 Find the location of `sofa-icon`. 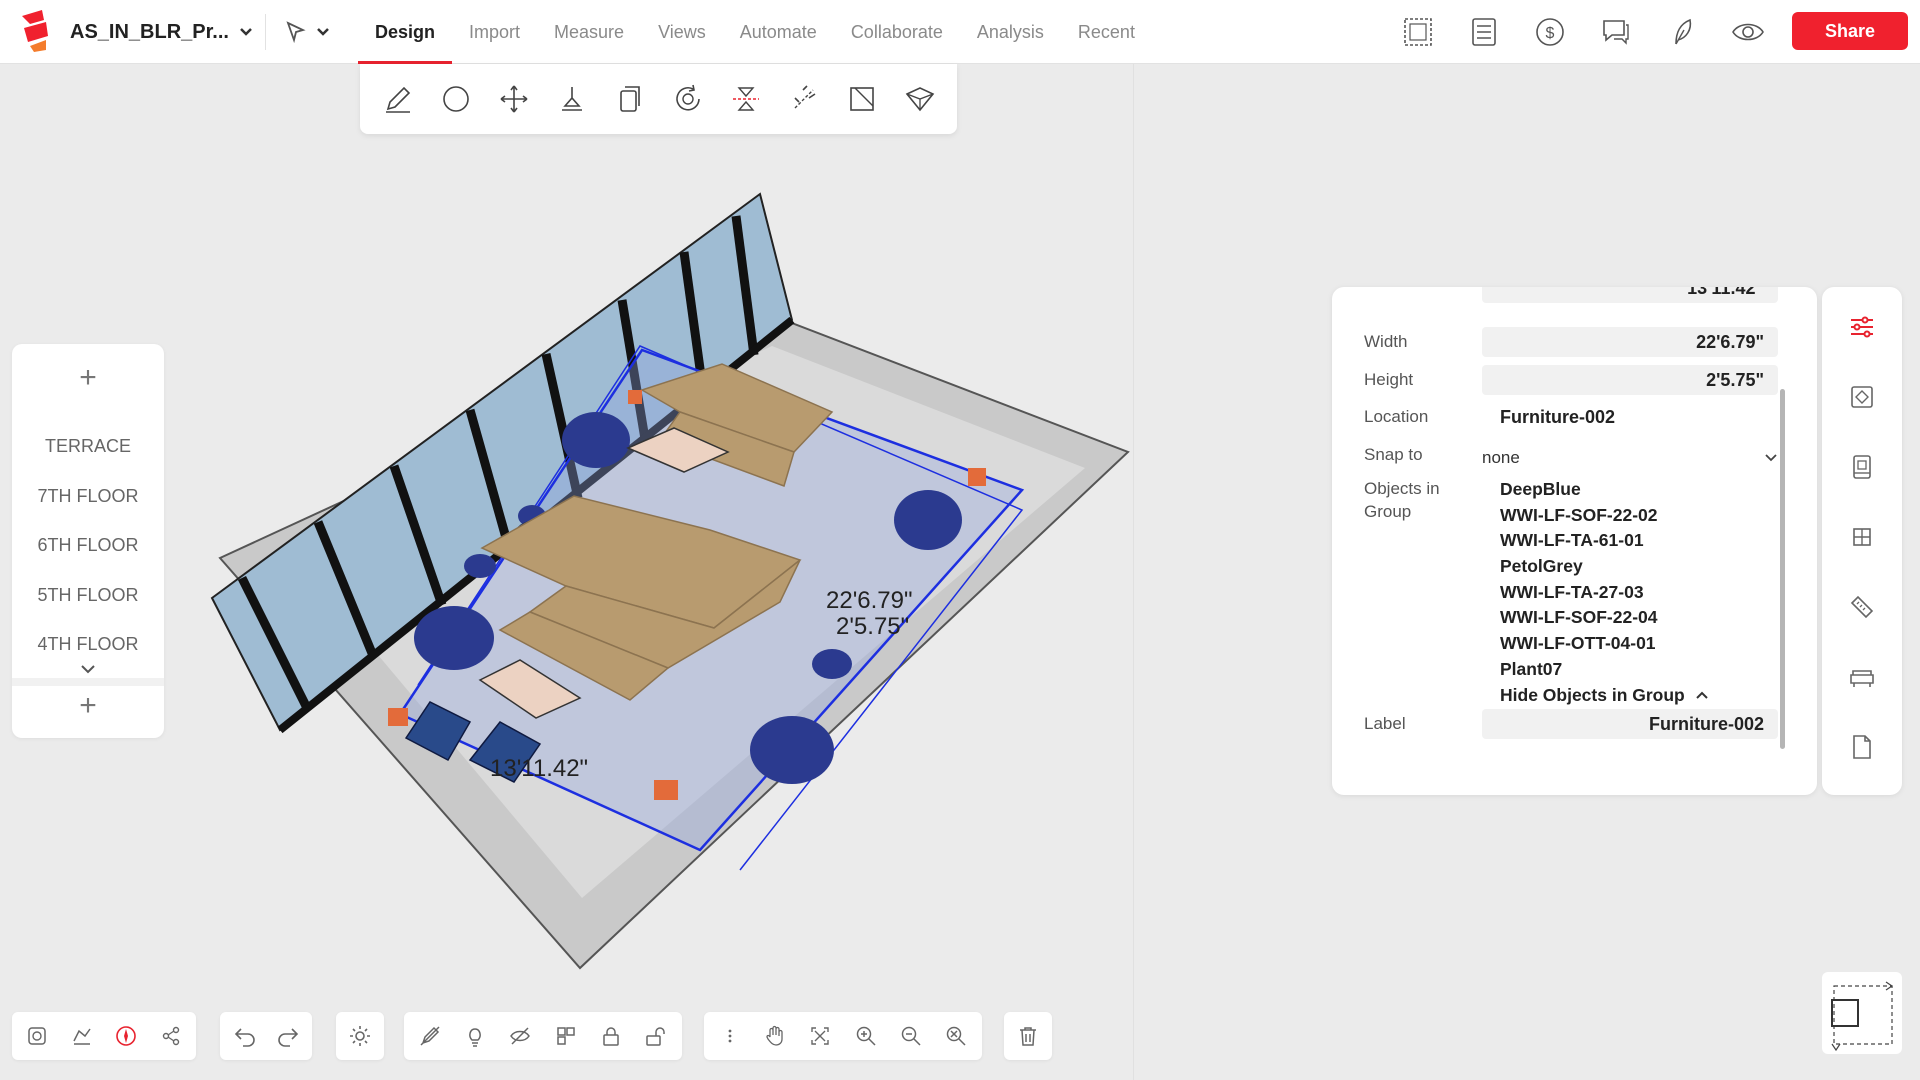

sofa-icon is located at coordinates (1862, 677).